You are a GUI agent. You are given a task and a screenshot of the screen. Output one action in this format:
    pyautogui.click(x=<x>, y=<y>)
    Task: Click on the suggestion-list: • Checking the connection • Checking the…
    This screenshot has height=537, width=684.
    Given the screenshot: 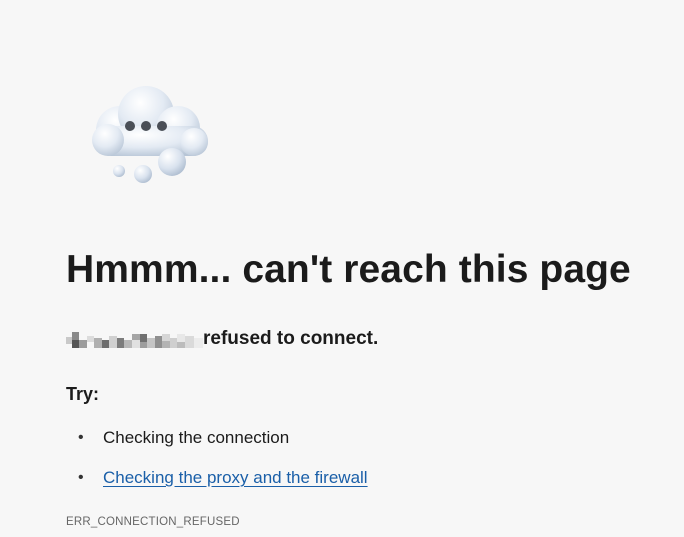 What is the action you would take?
    pyautogui.click(x=217, y=465)
    